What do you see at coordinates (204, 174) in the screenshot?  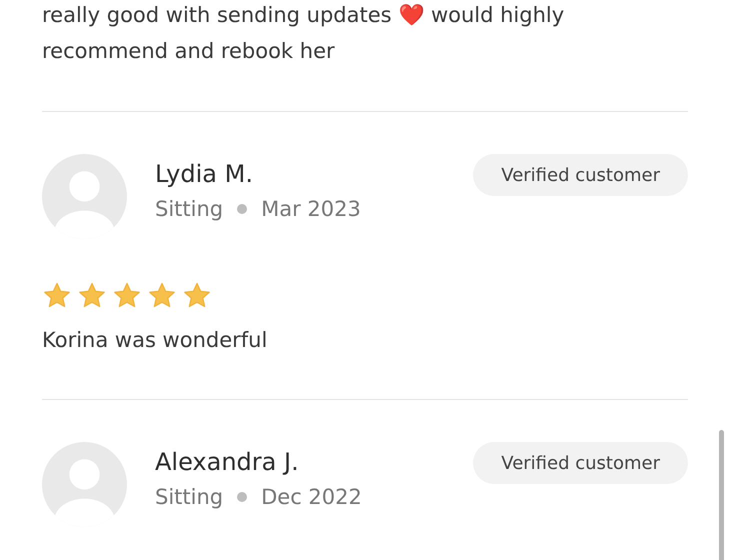 I see `reviewer-name: Lydia M.` at bounding box center [204, 174].